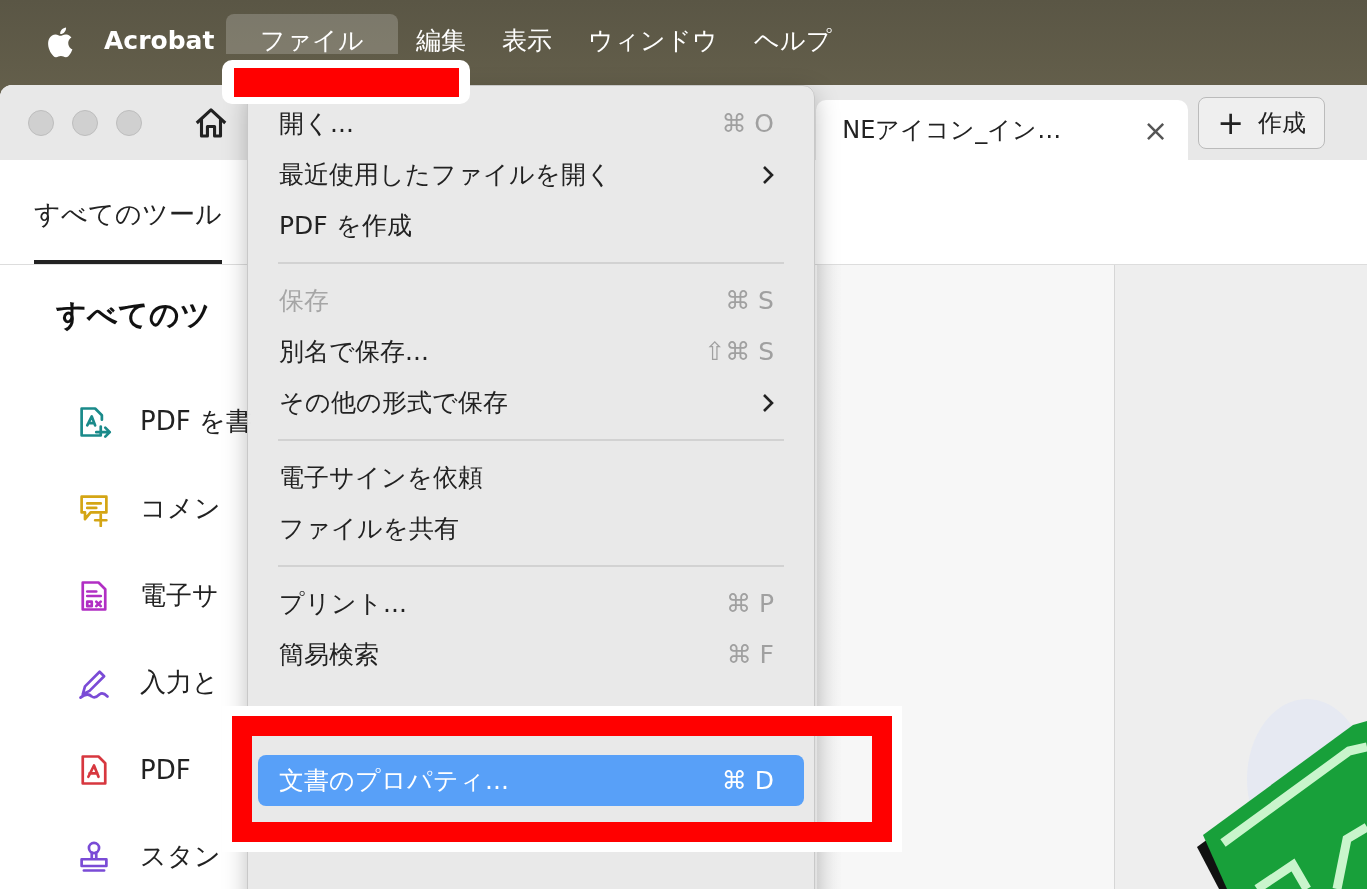  Describe the element at coordinates (531, 402) in the screenshot. I see `menu-item: その他の形式で保存` at that location.